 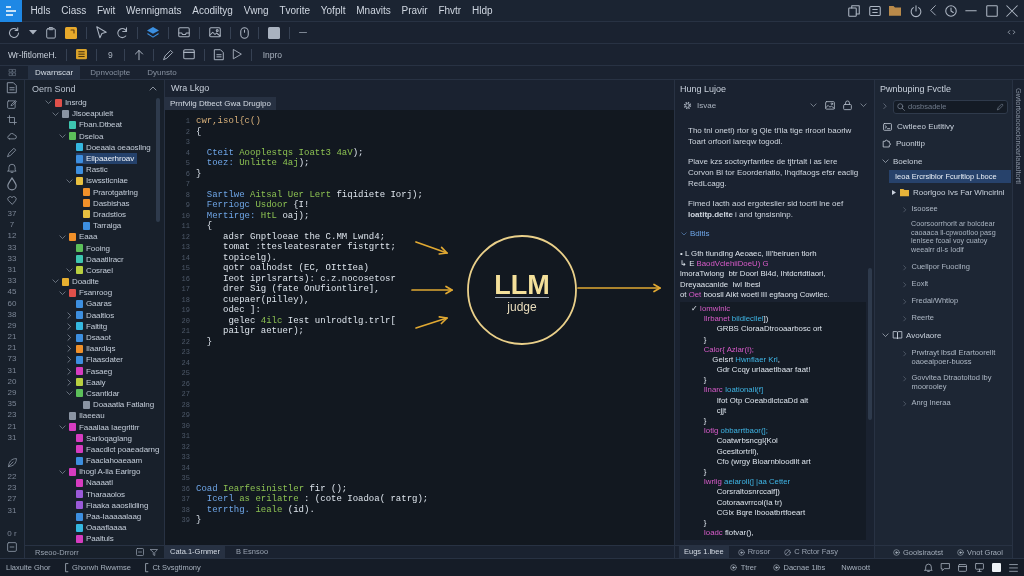 What do you see at coordinates (373, 10) in the screenshot?
I see `menu-item: Mnavits` at bounding box center [373, 10].